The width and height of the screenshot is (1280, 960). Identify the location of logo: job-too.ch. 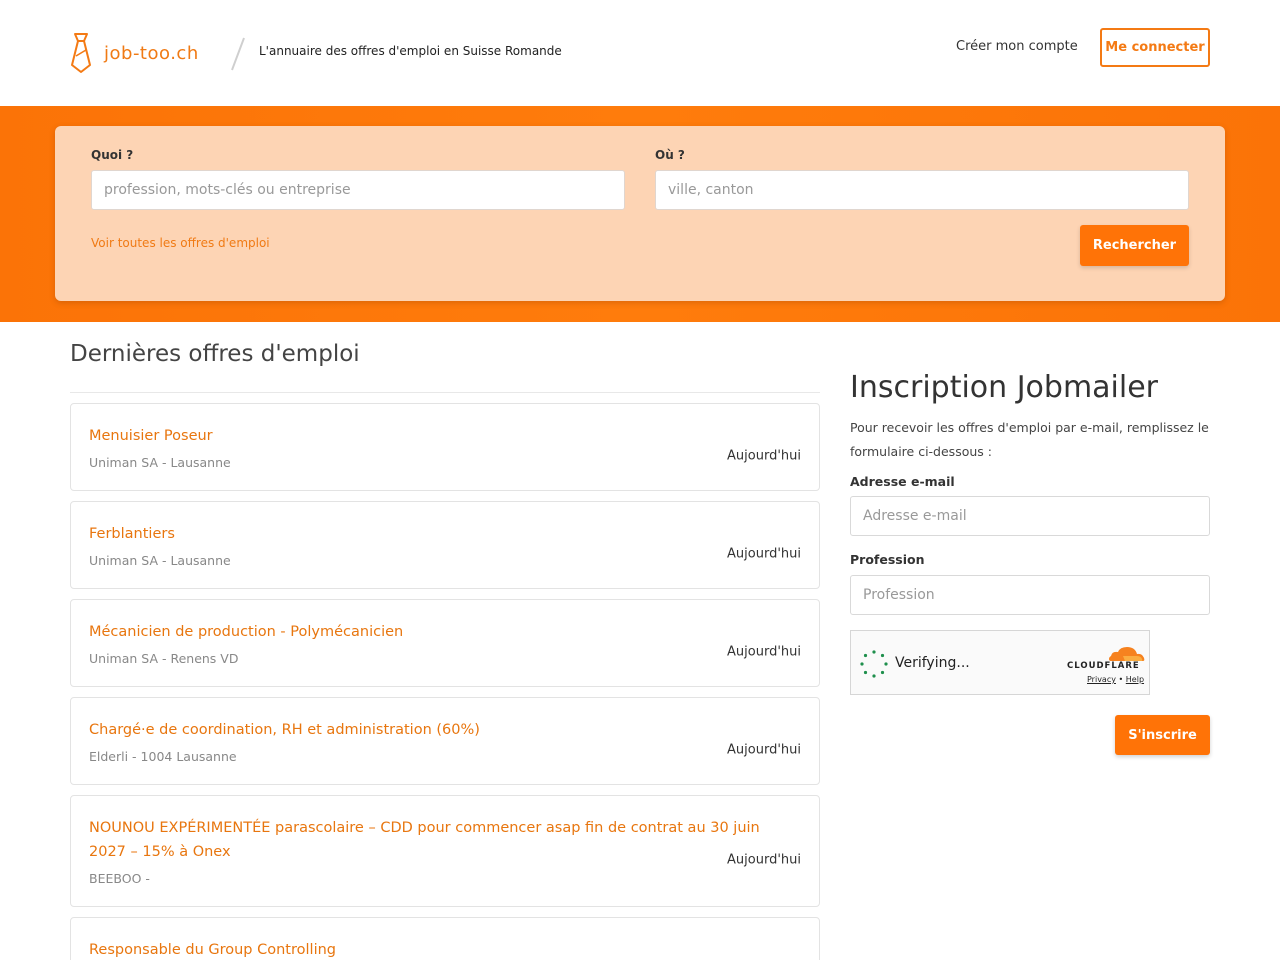
(133, 53).